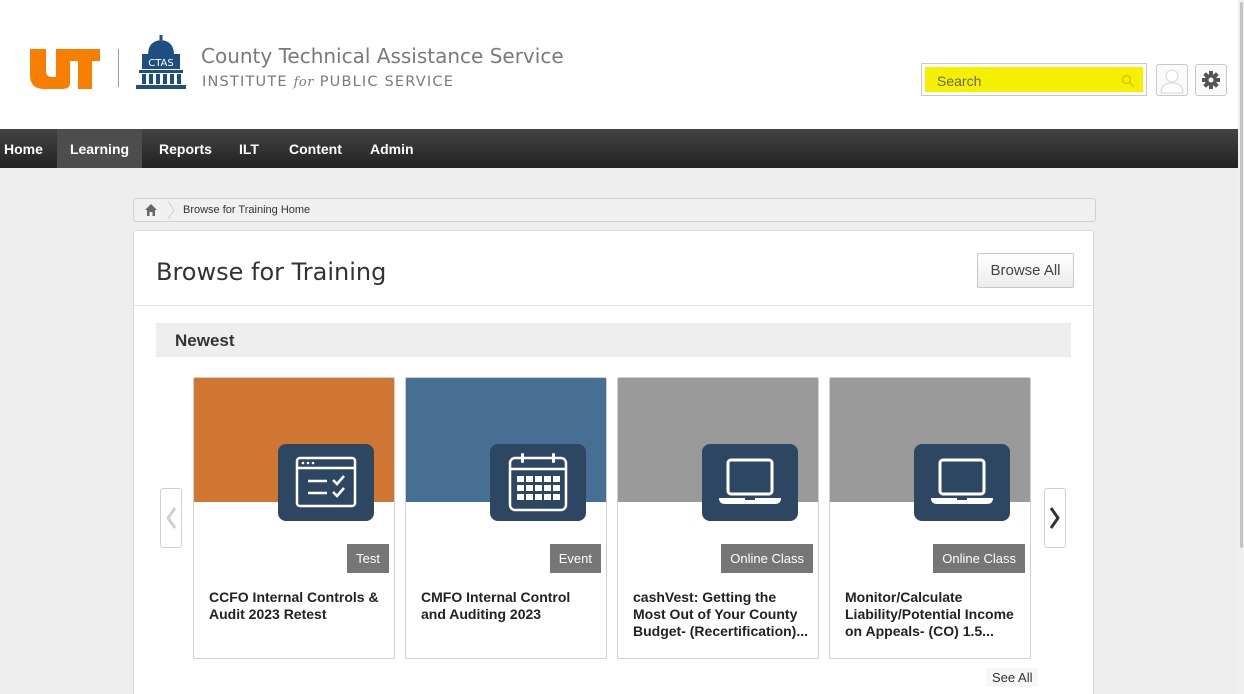 This screenshot has height=694, width=1244. What do you see at coordinates (245, 82) in the screenshot?
I see `org-sub-part-1: INSTITUTE` at bounding box center [245, 82].